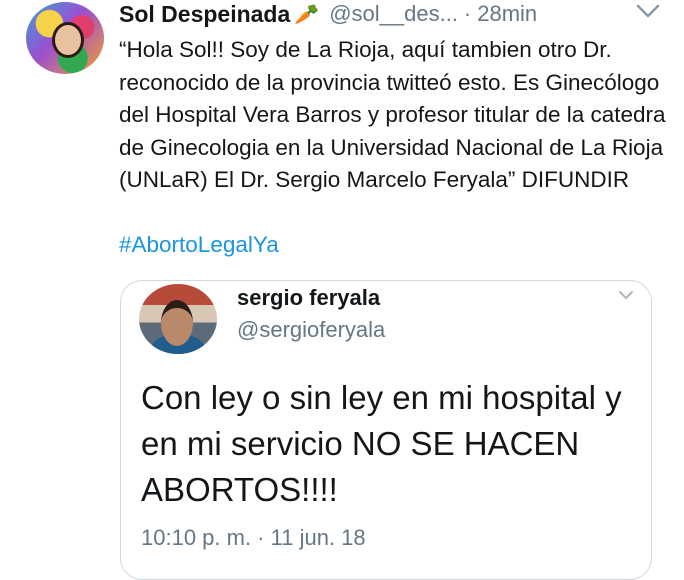 The height and width of the screenshot is (580, 684). What do you see at coordinates (253, 538) in the screenshot?
I see `quoted-tweet-timestamp: 10:10 p. m. · 11 jun. 18` at bounding box center [253, 538].